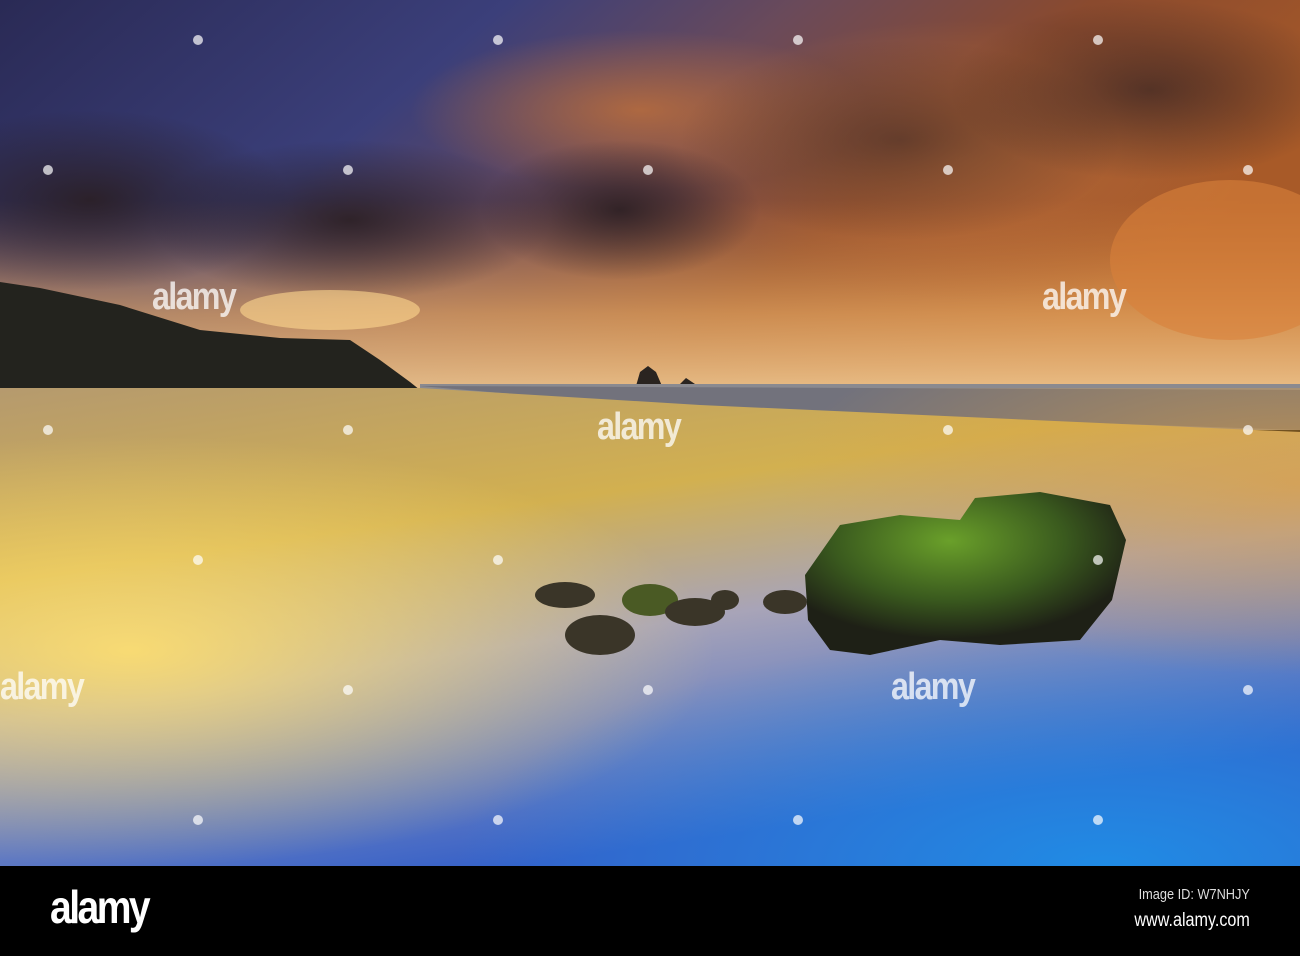  I want to click on website-link: www.alamy.com, so click(1192, 921).